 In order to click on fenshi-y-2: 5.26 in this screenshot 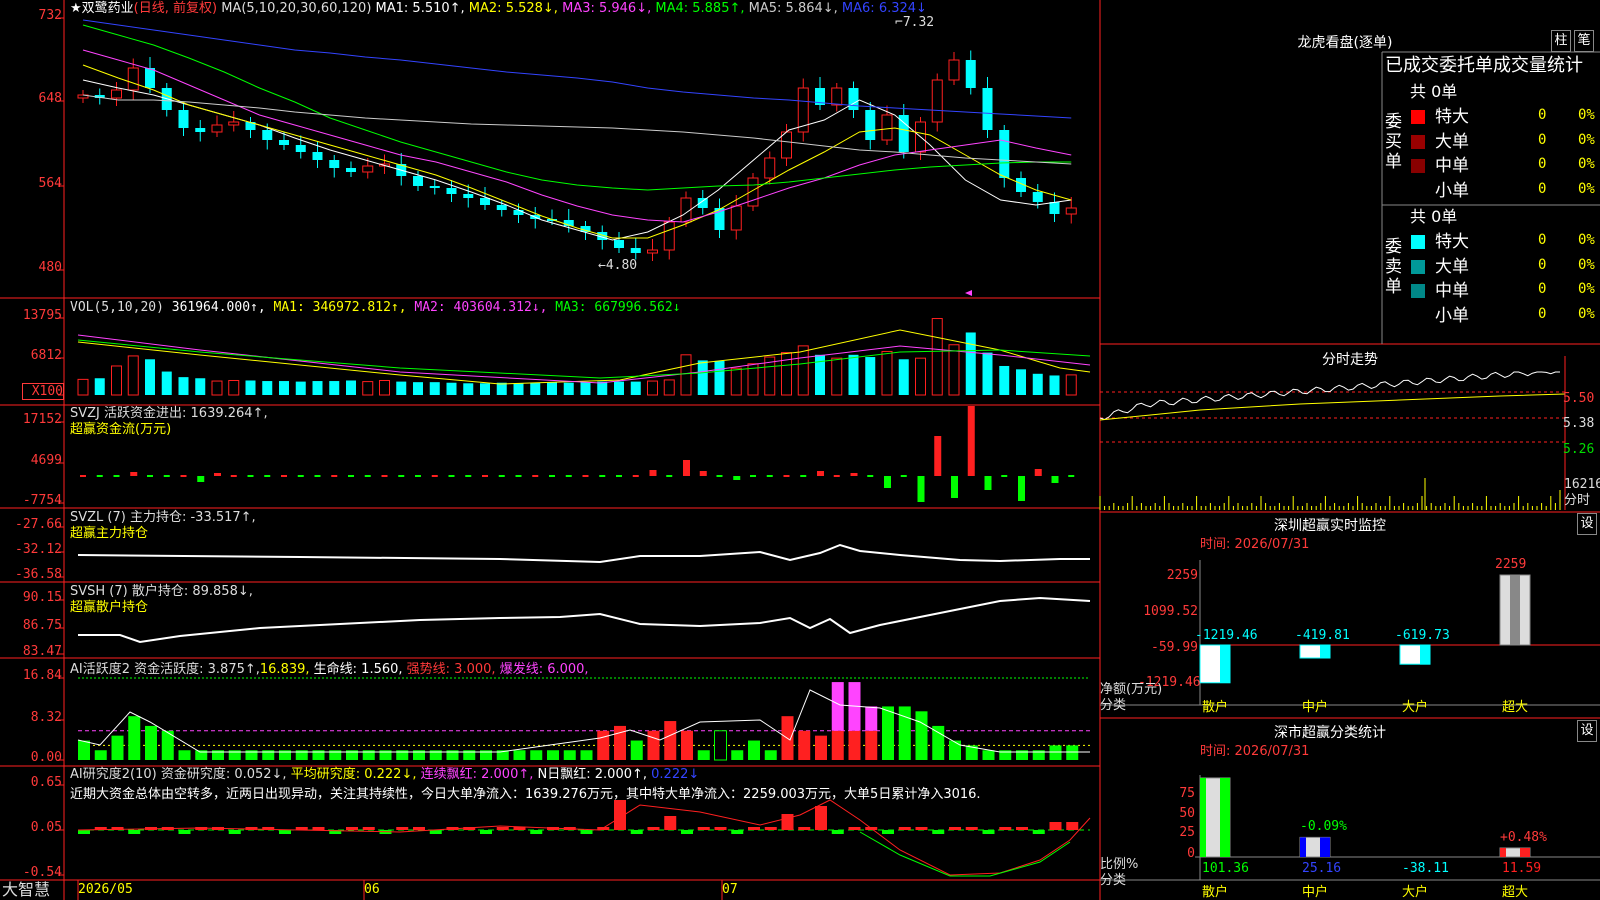, I will do `click(1579, 449)`.